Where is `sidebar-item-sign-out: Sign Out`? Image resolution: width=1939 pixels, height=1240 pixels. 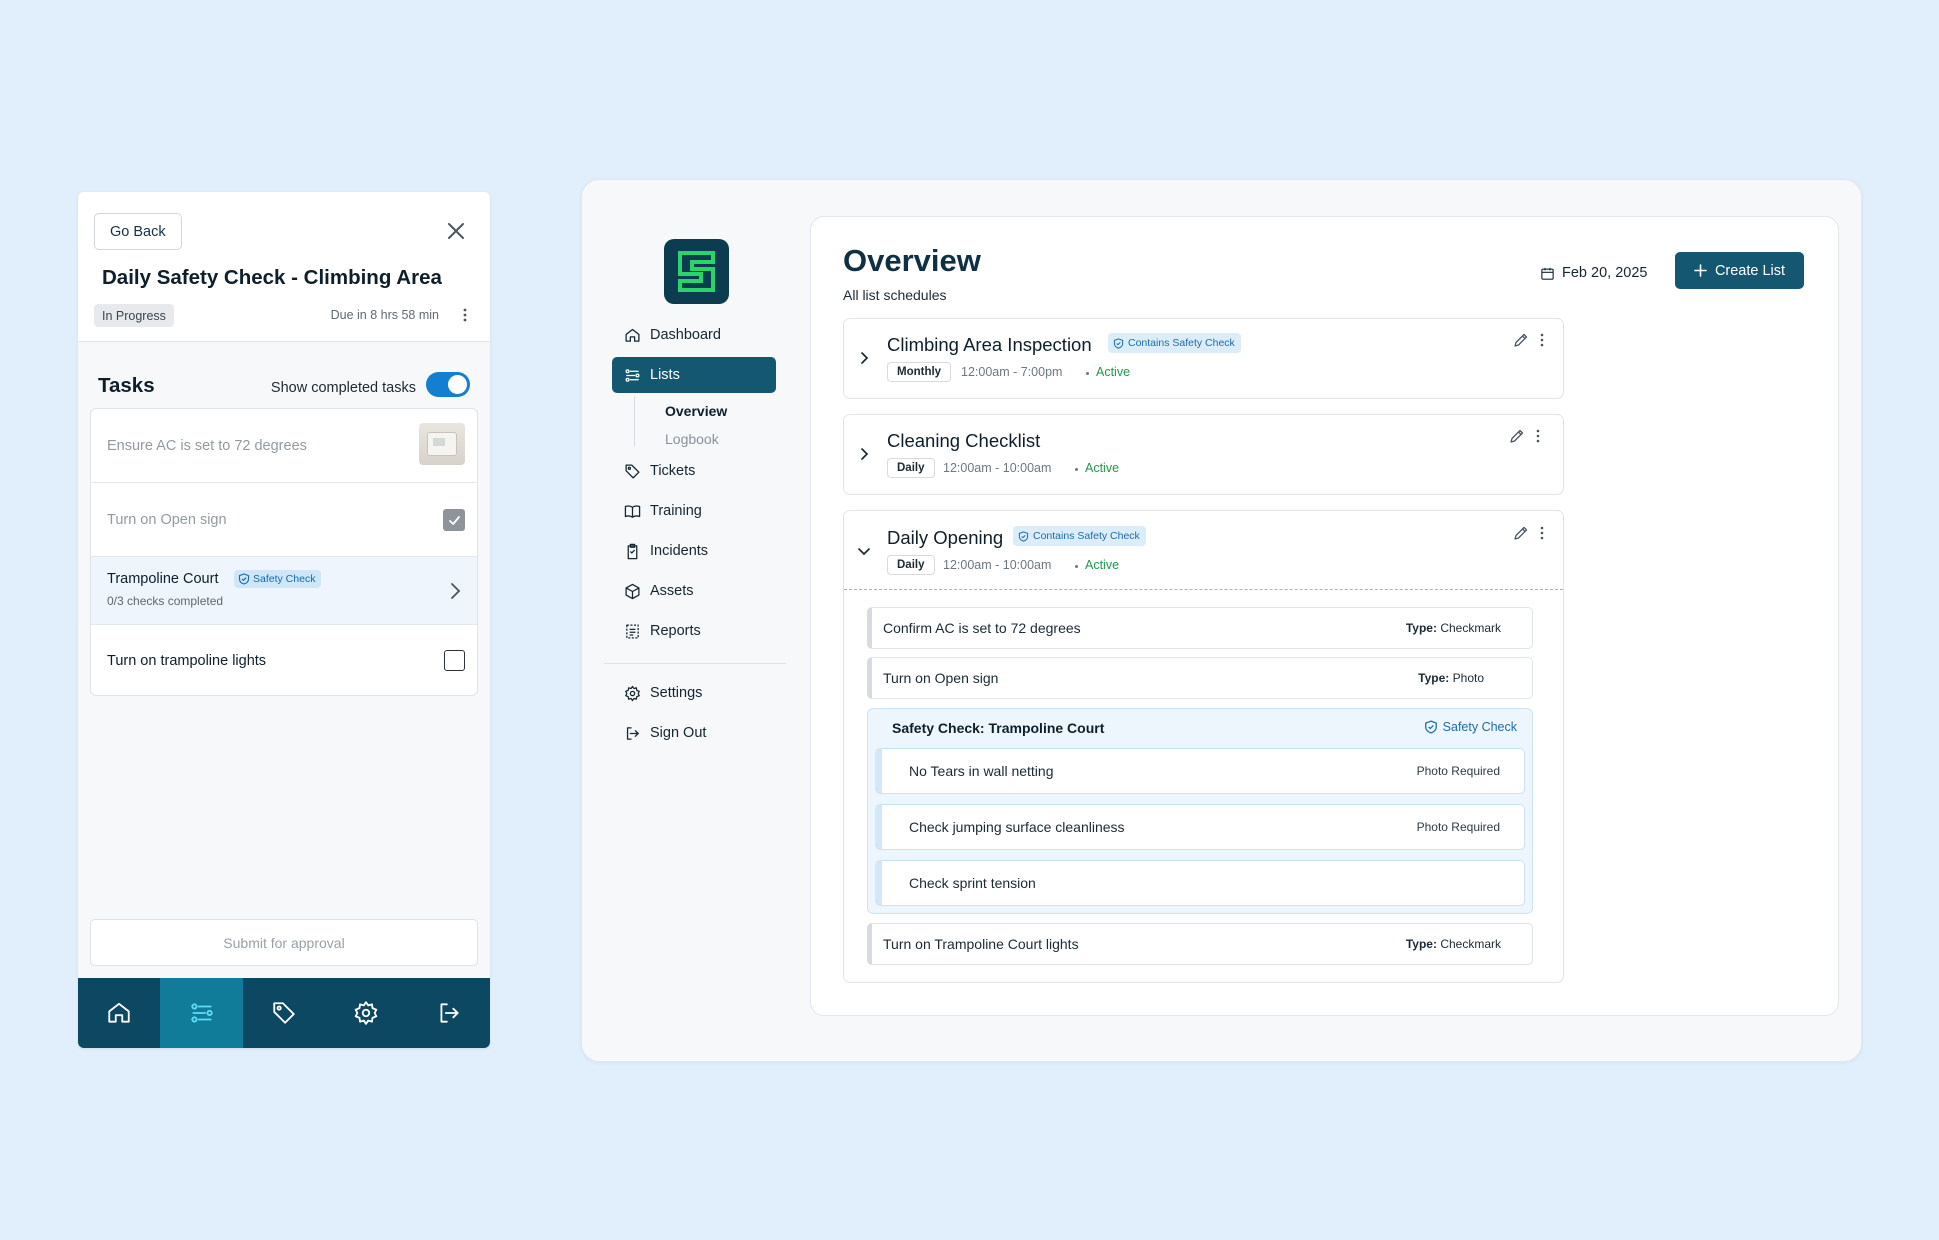
sidebar-item-sign-out: Sign Out is located at coordinates (694, 733).